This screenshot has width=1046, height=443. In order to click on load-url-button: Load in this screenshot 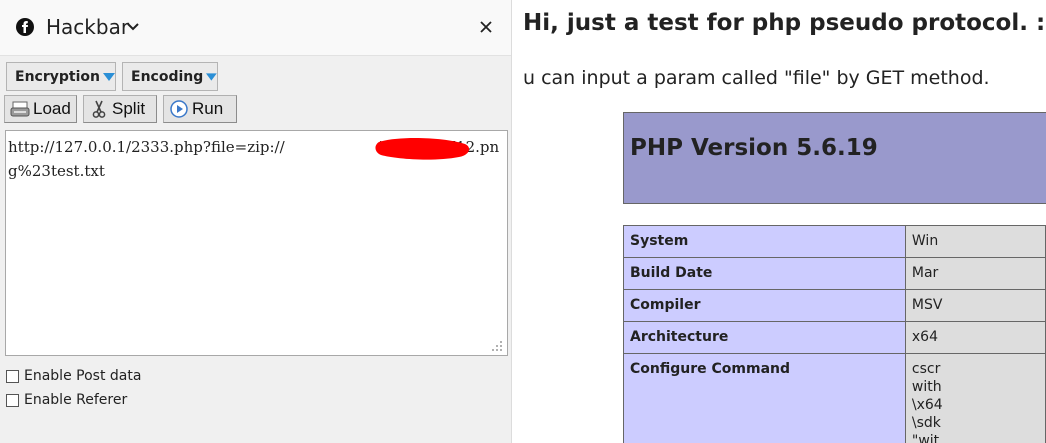, I will do `click(40, 109)`.